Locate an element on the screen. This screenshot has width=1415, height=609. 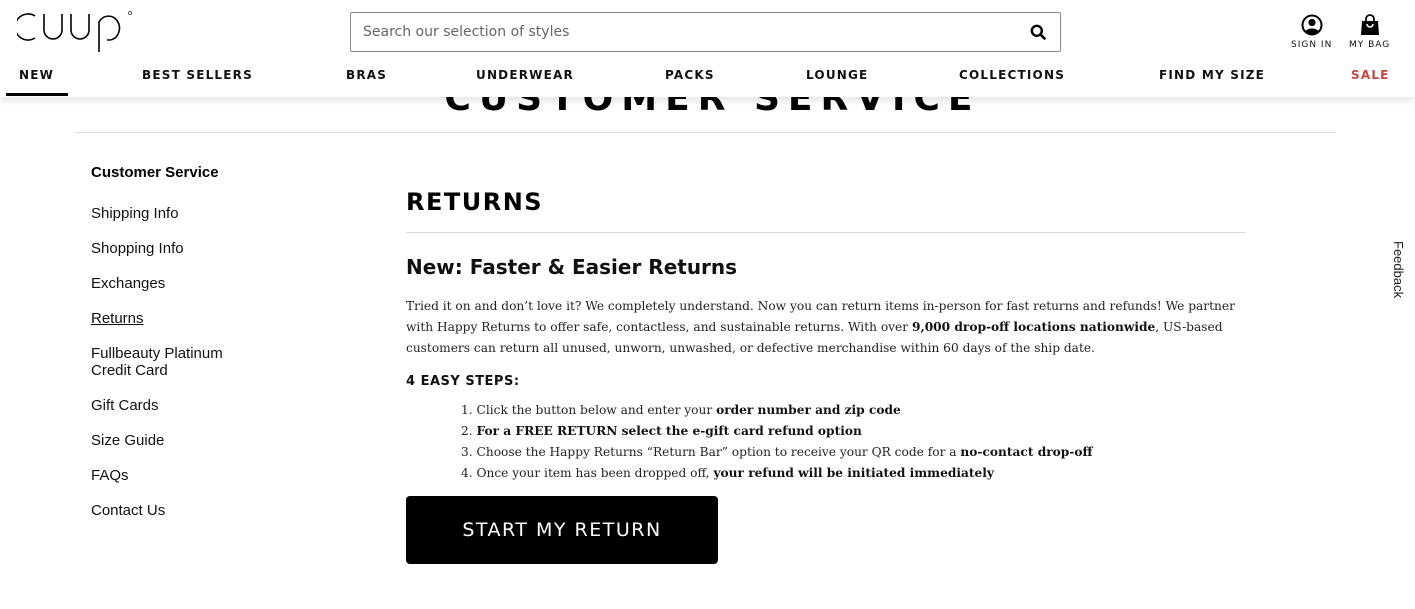
nav-item-sale: SALE is located at coordinates (1370, 75).